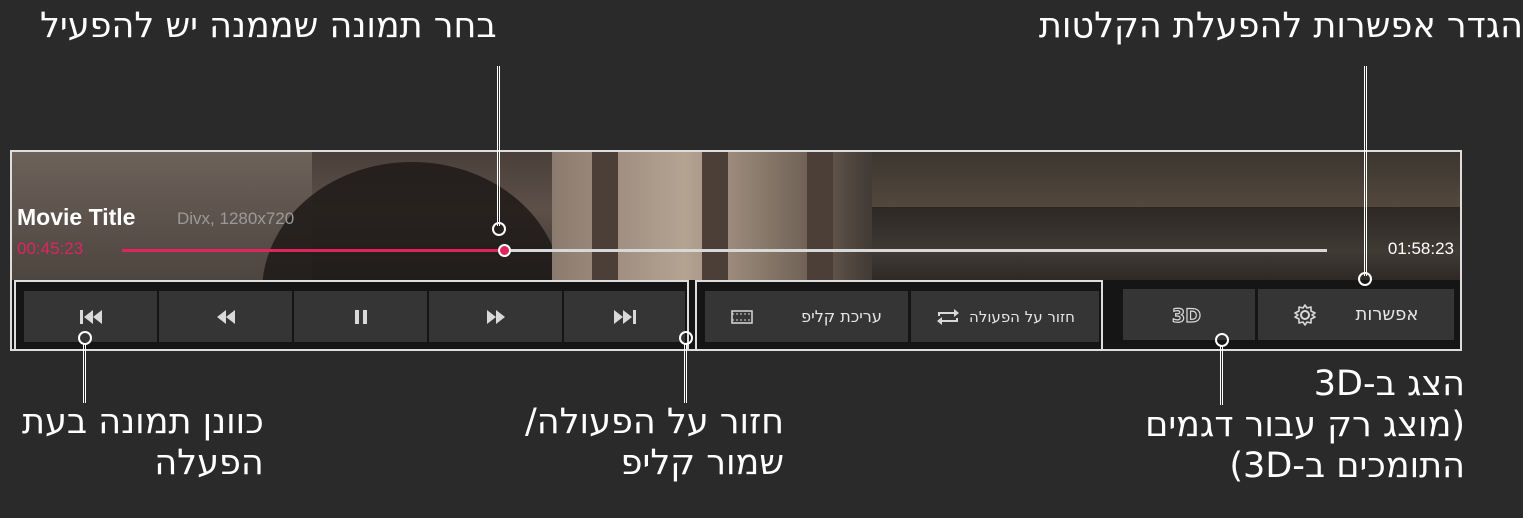  I want to click on pause-icon, so click(361, 317).